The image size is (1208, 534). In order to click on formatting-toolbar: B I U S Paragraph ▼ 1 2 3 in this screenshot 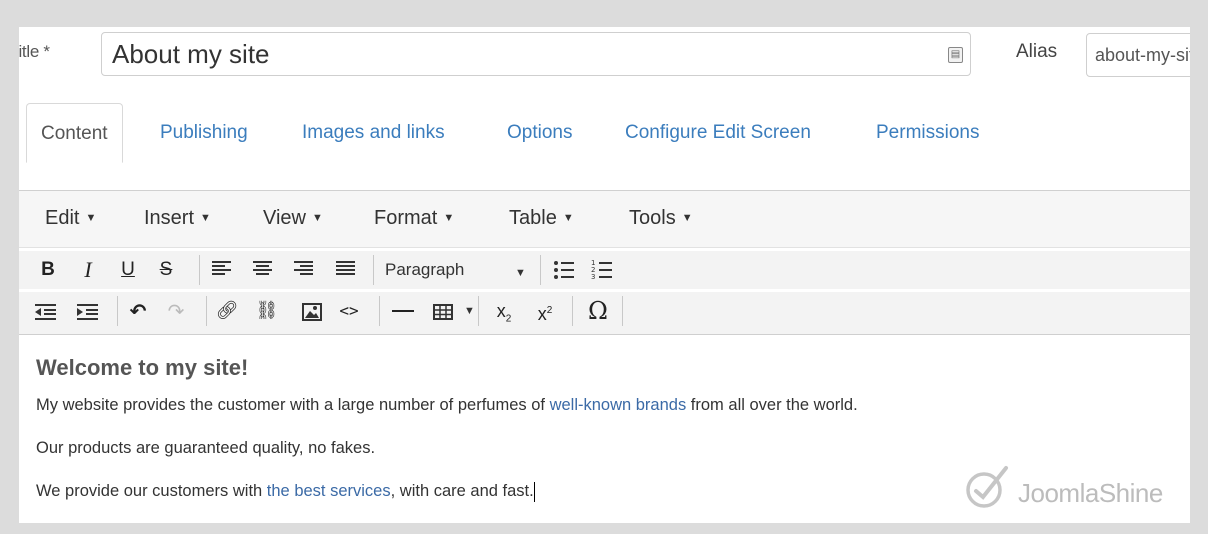, I will do `click(604, 270)`.